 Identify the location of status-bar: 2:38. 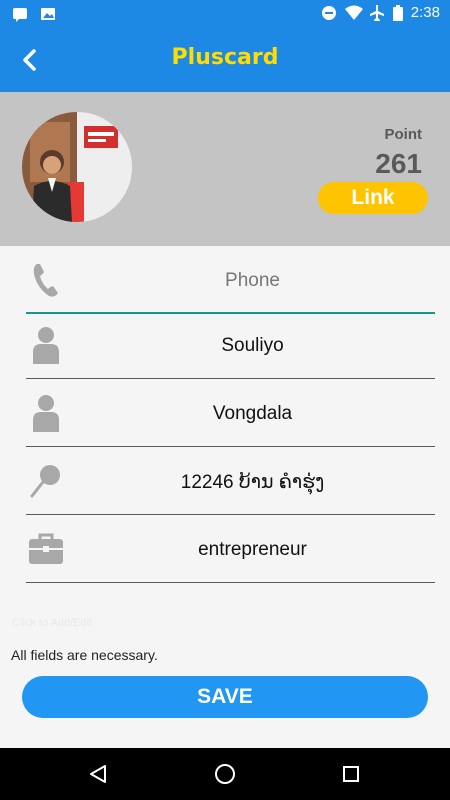
(225, 14).